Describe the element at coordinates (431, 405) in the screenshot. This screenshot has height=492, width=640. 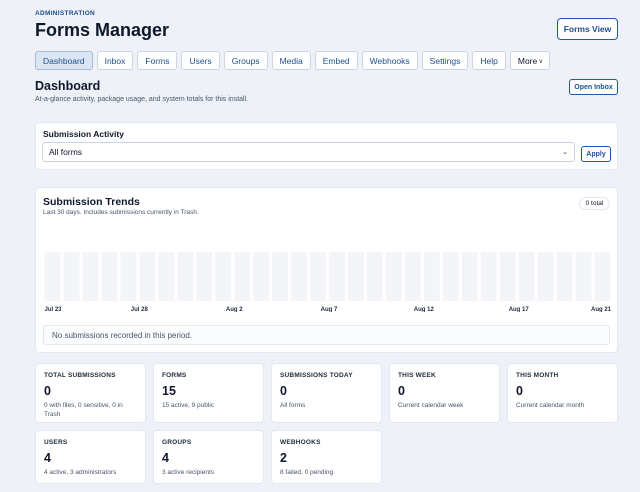
I see `stat-detail: Current calendar week` at that location.